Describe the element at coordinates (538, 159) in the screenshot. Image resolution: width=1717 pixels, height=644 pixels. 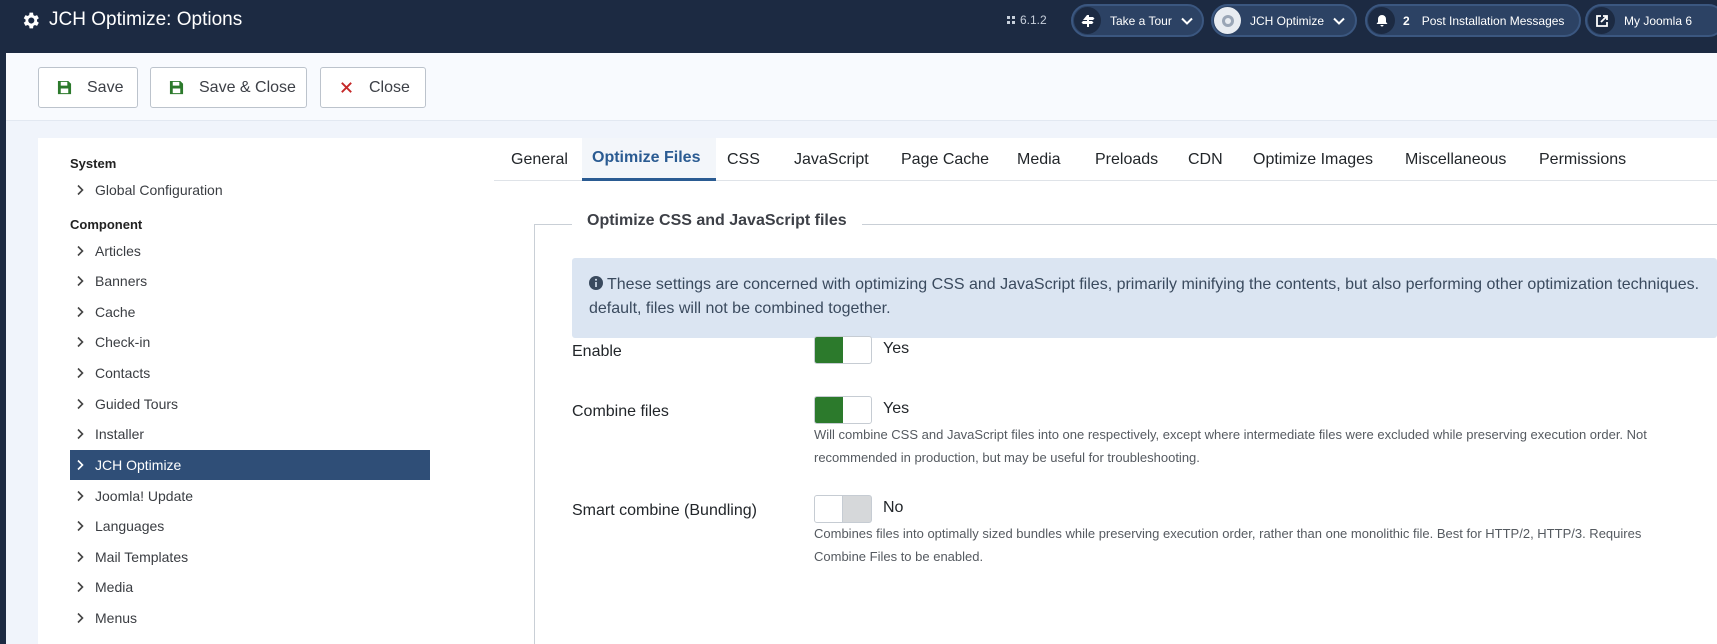
I see `tab-general: General` at that location.